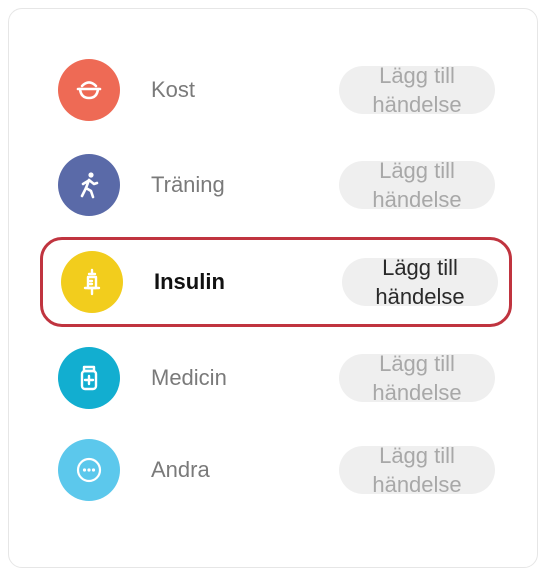 The width and height of the screenshot is (540, 568). Describe the element at coordinates (276, 470) in the screenshot. I see `category-row-andra: Andra Lägg till händelse` at that location.